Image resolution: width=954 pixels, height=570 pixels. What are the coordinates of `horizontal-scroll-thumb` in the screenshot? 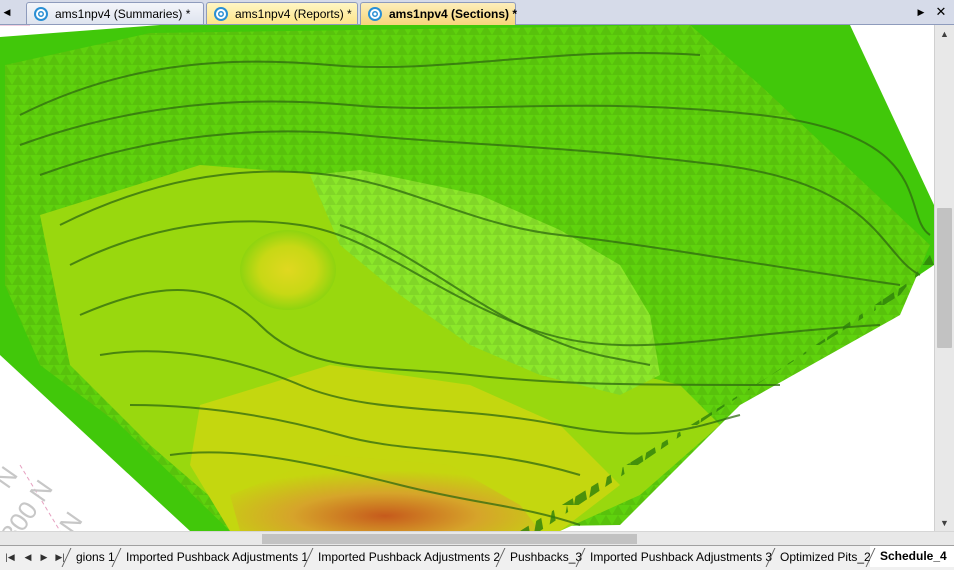 It's located at (449, 539).